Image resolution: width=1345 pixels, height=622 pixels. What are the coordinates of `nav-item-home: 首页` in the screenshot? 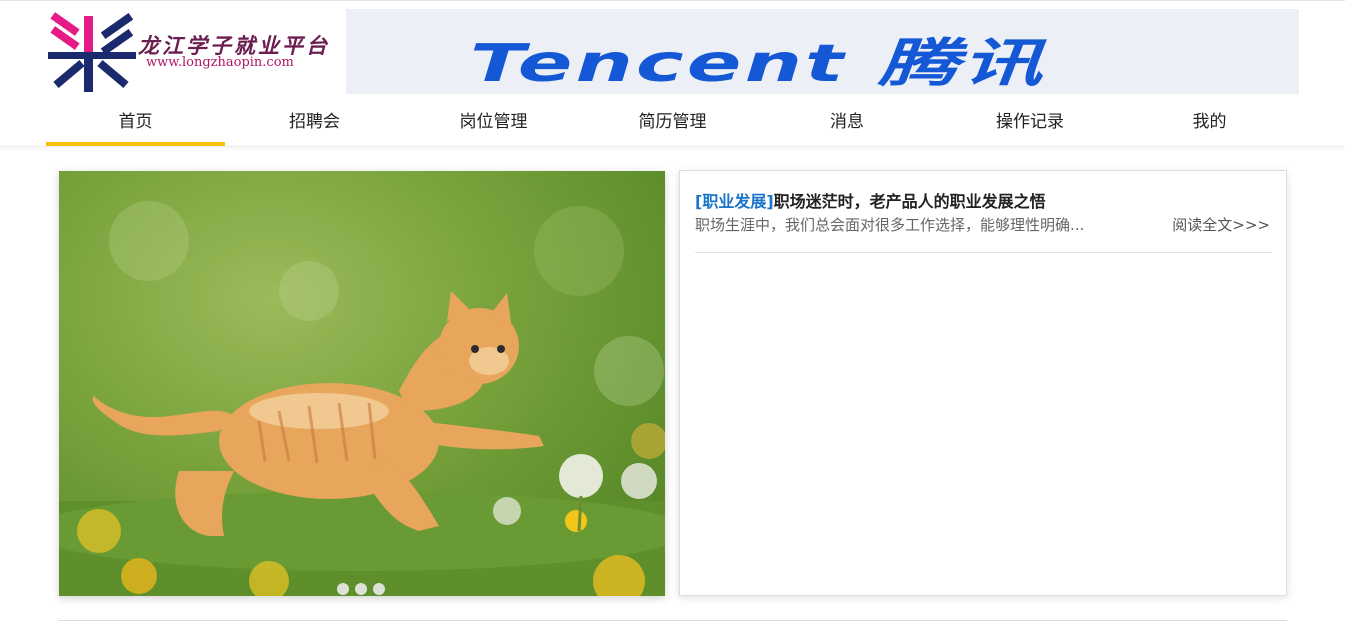 It's located at (135, 122).